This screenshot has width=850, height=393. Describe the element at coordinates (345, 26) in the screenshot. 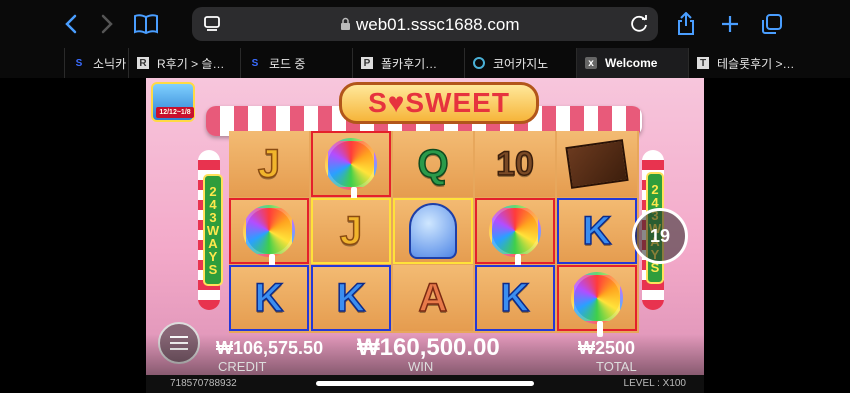

I see `lock-icon` at that location.